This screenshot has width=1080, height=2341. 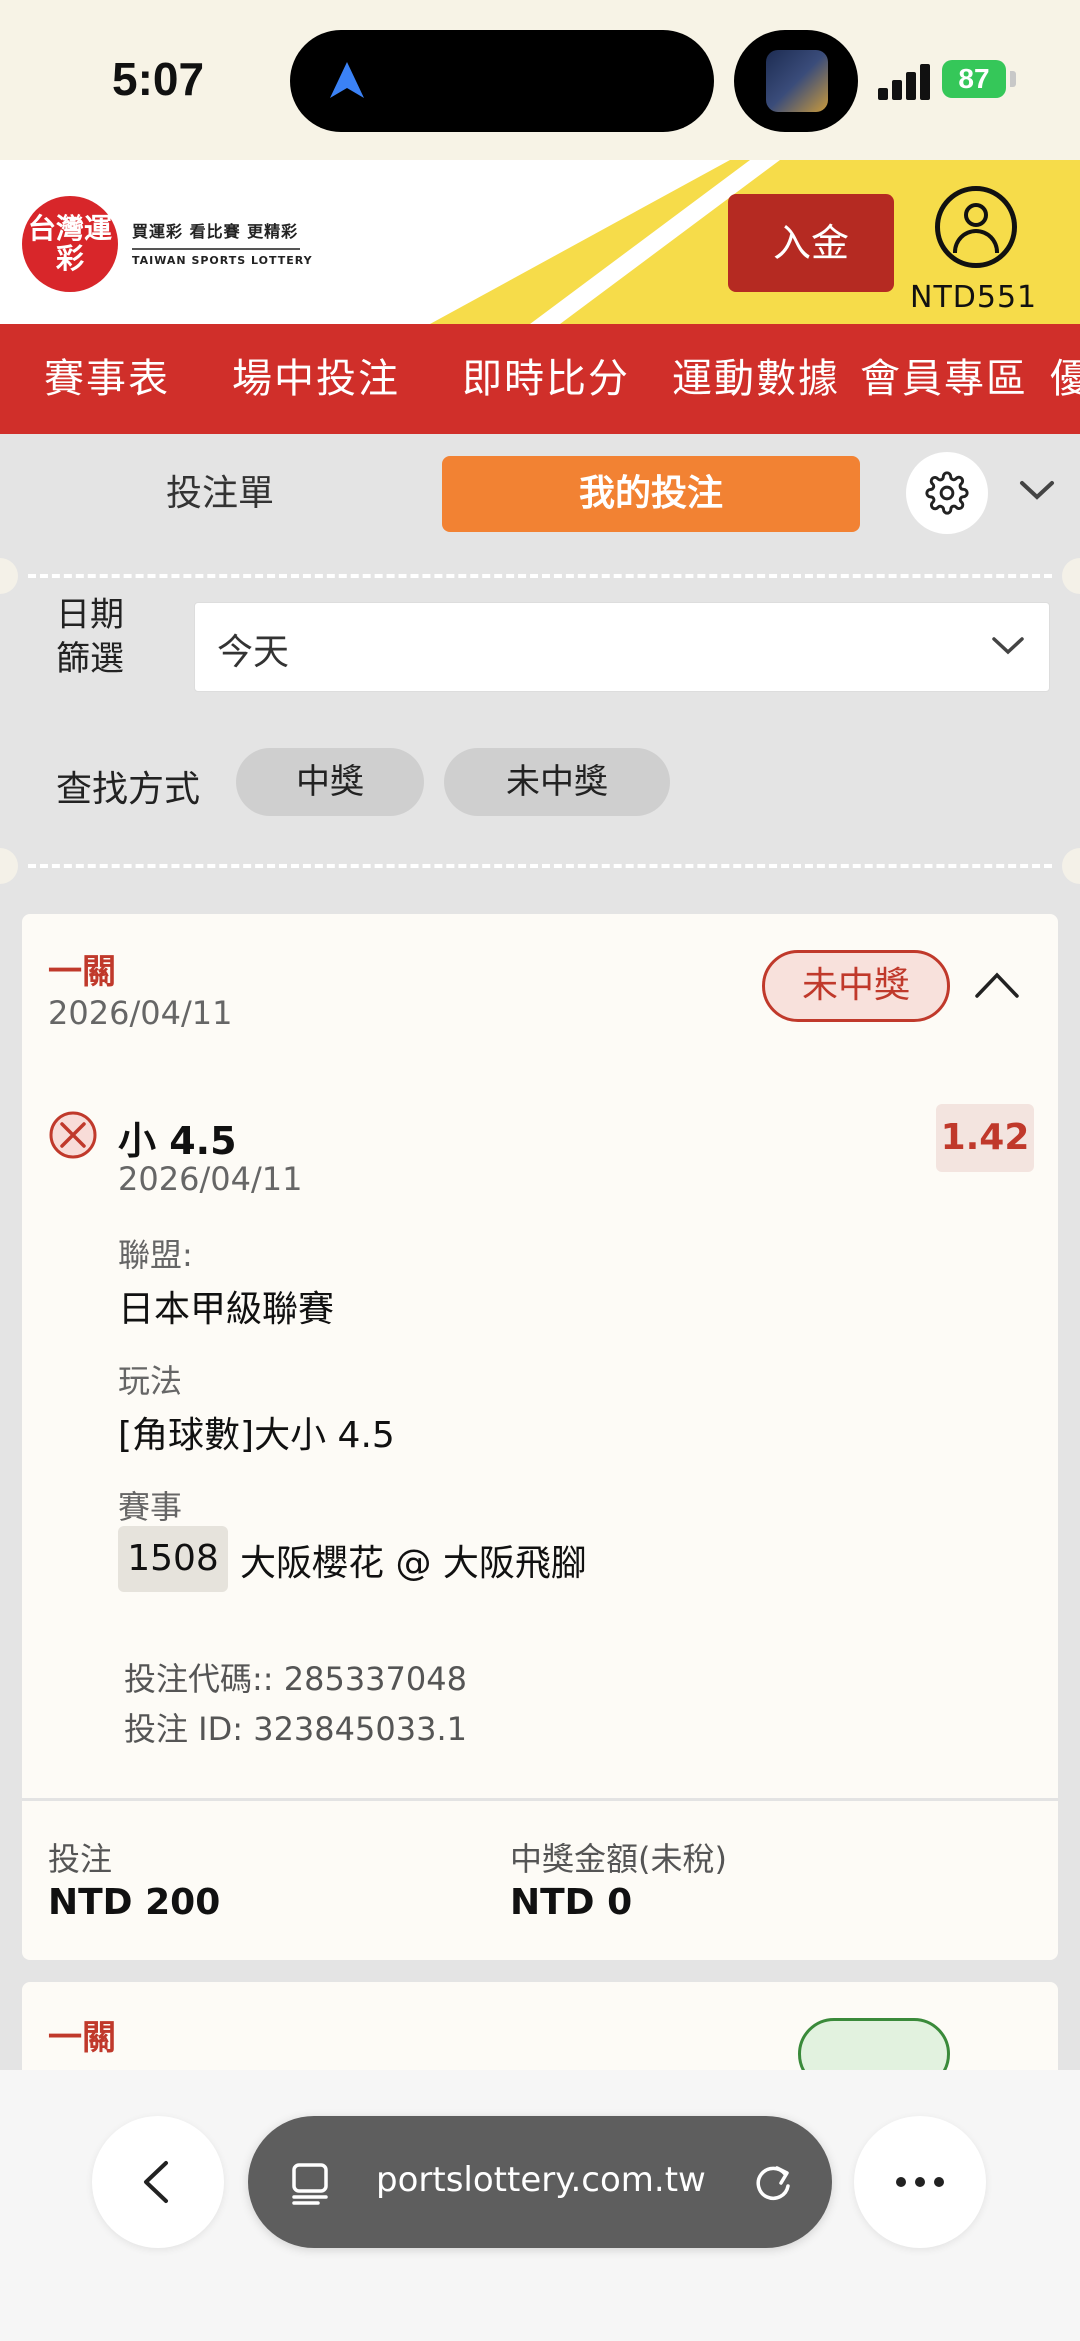 I want to click on settings-button, so click(x=947, y=493).